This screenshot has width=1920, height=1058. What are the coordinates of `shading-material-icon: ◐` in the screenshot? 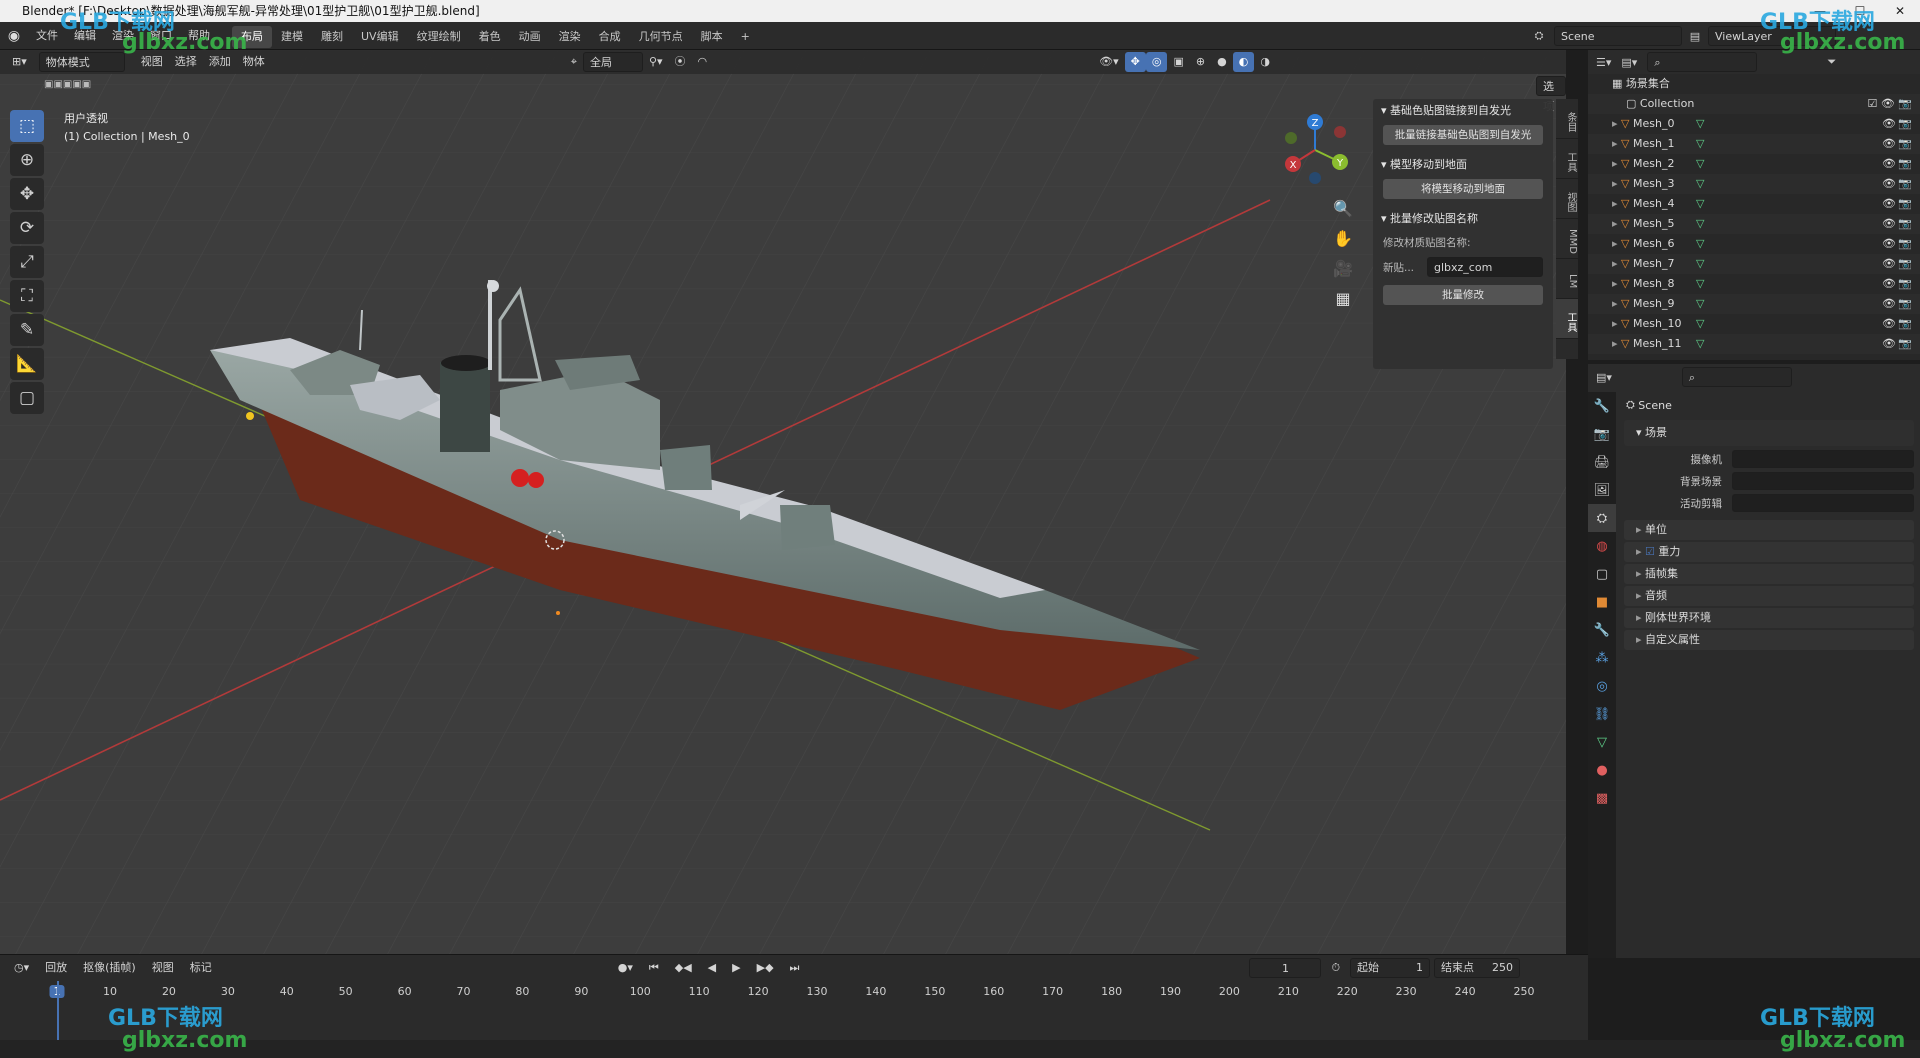 It's located at (1243, 62).